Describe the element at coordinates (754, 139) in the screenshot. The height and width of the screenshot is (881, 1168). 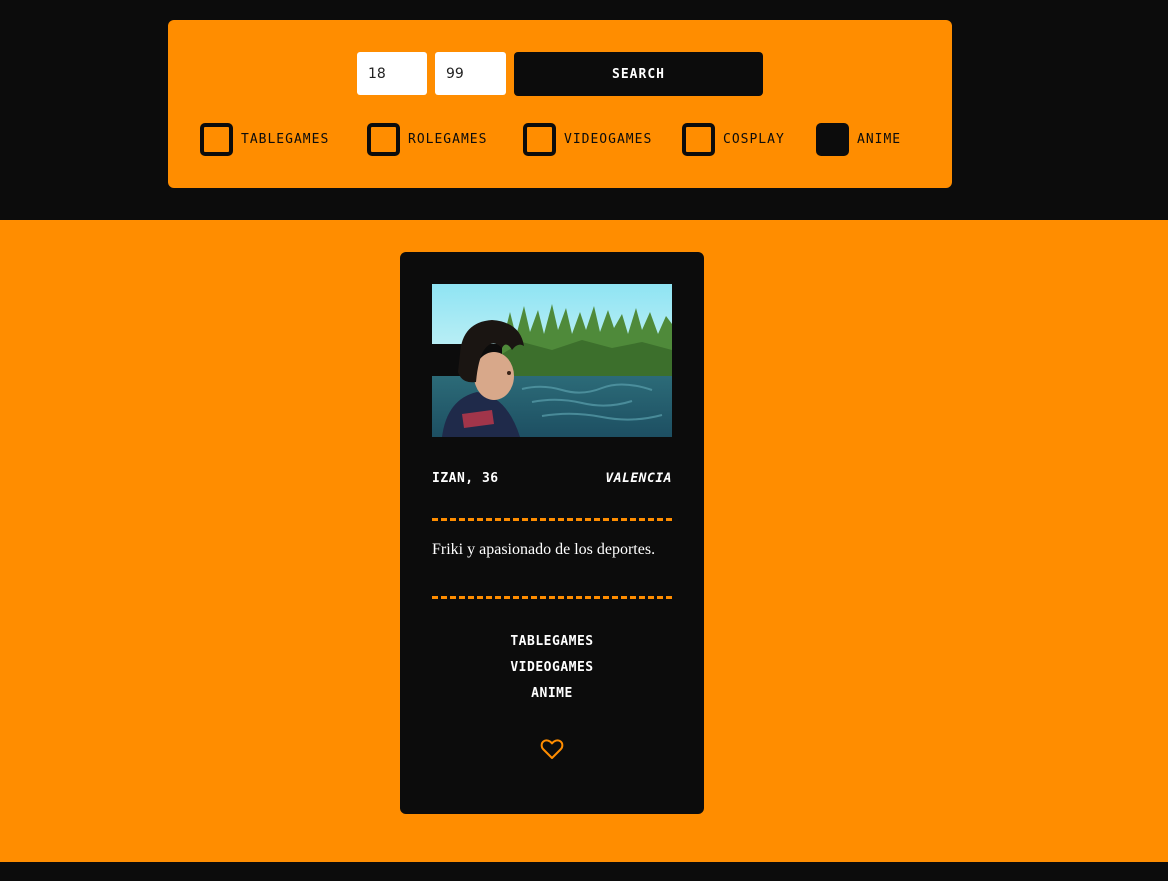
I see `checkbox-label: Cosplay` at that location.